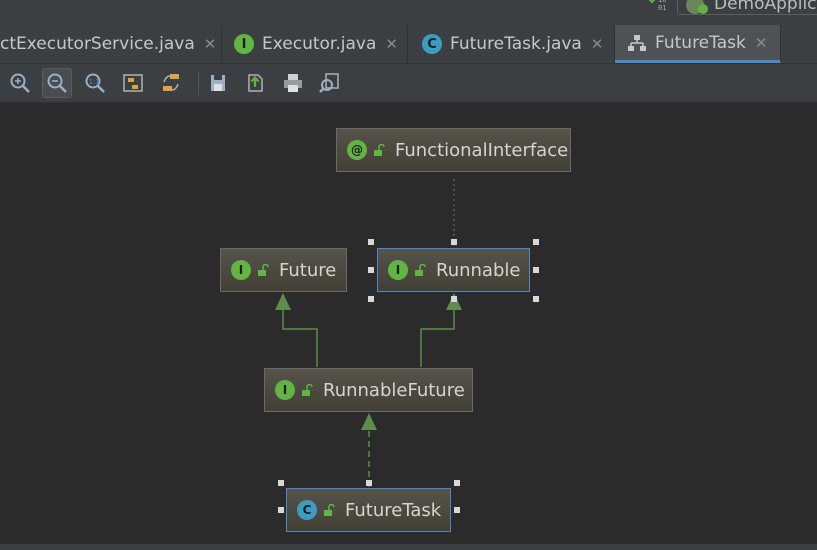 This screenshot has width=817, height=550. What do you see at coordinates (300, 337) in the screenshot?
I see `edge-runnablefuture-future` at bounding box center [300, 337].